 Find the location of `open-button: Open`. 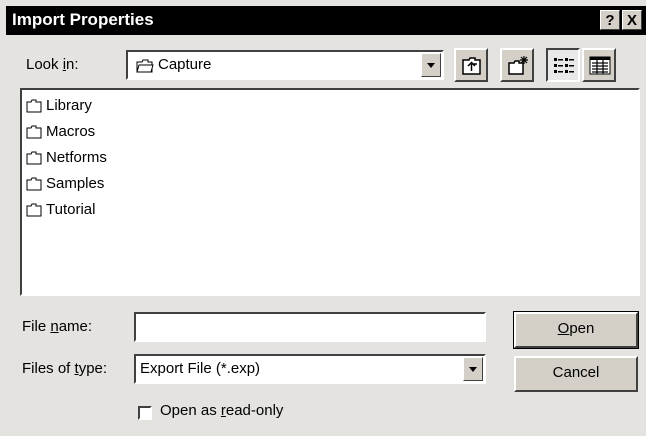

open-button: Open is located at coordinates (576, 330).